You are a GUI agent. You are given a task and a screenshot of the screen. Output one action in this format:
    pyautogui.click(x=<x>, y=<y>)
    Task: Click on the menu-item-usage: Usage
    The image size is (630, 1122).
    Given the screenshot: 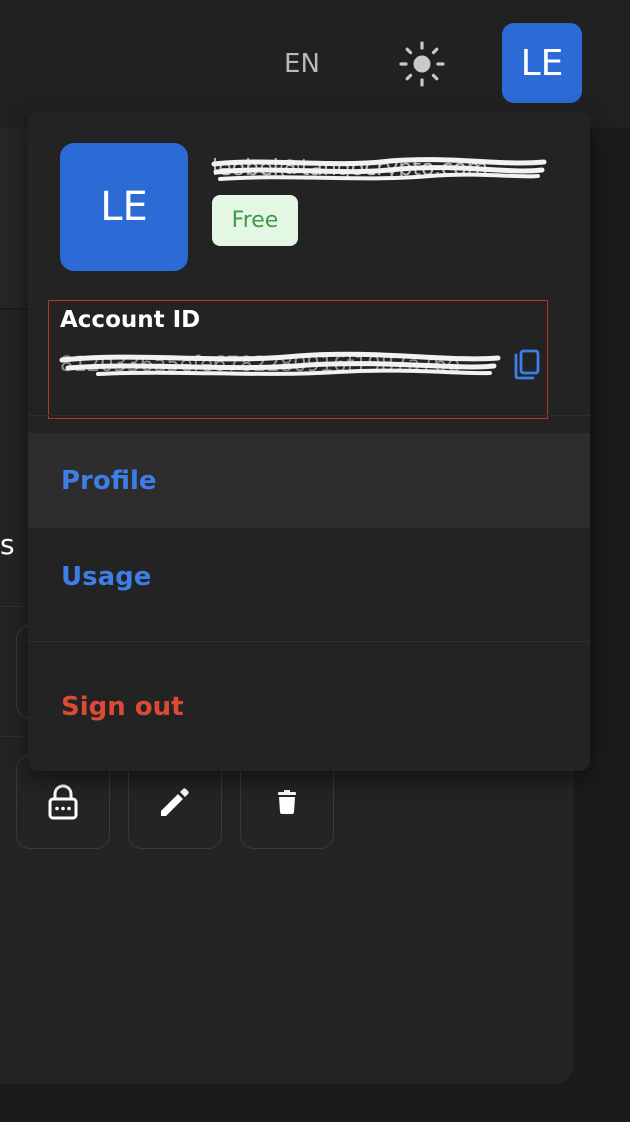 What is the action you would take?
    pyautogui.click(x=309, y=576)
    